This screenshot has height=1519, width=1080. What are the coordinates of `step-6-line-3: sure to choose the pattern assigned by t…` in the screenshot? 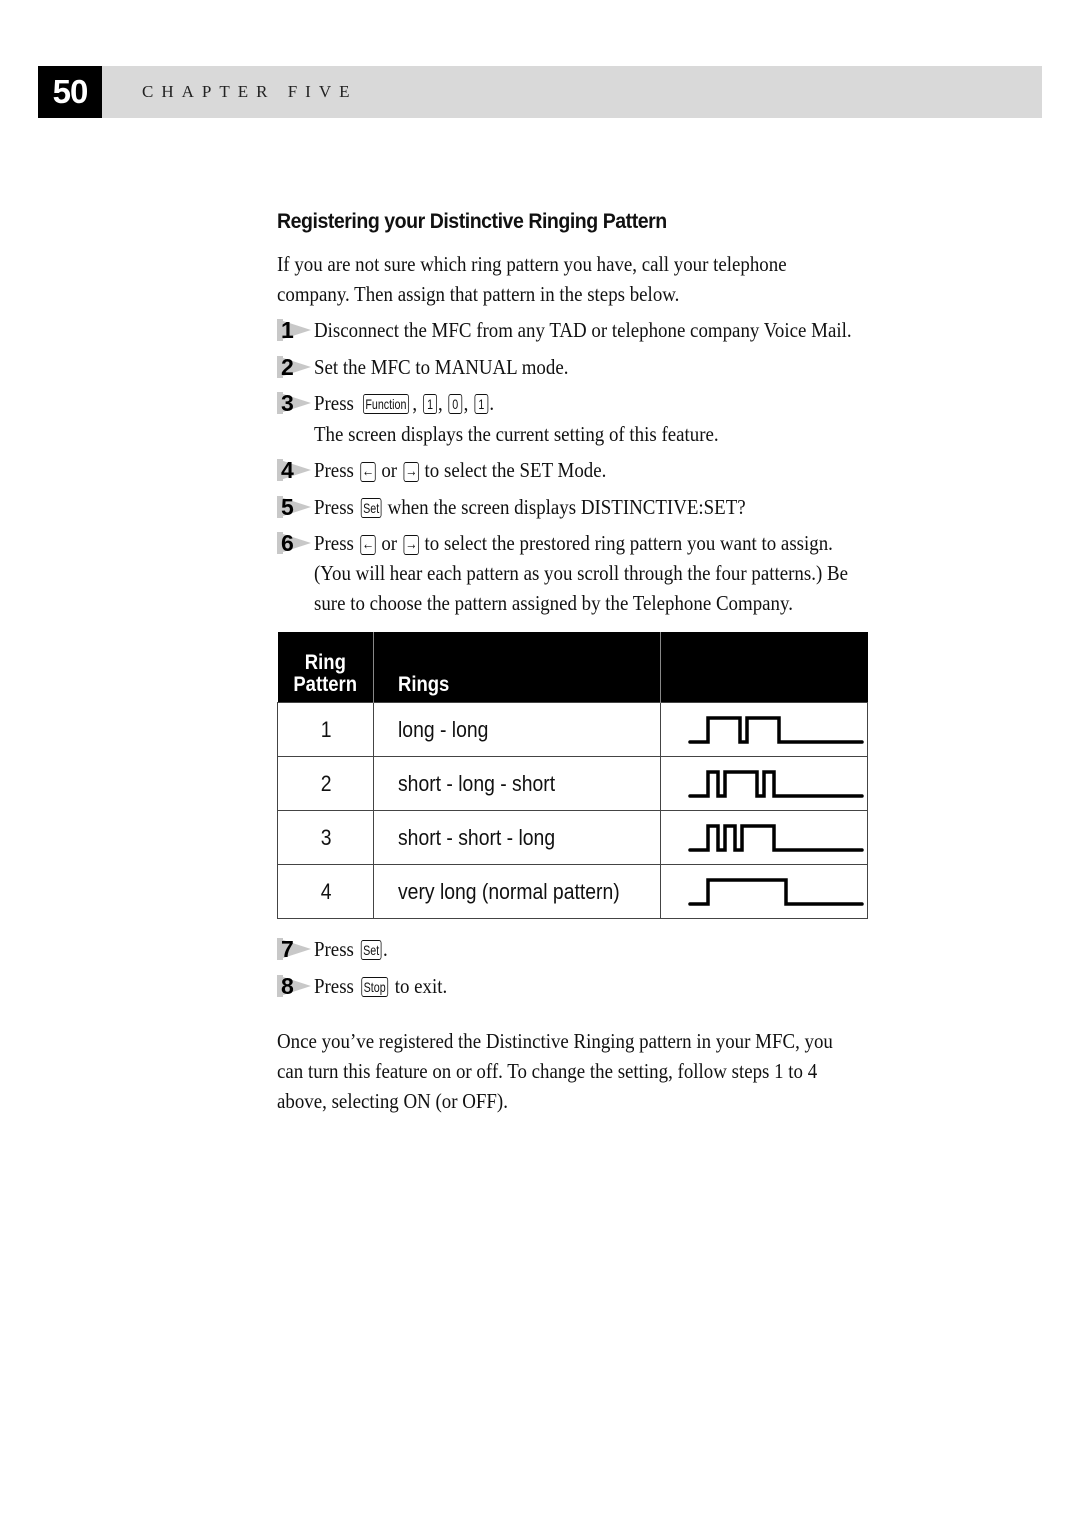 It's located at (553, 603).